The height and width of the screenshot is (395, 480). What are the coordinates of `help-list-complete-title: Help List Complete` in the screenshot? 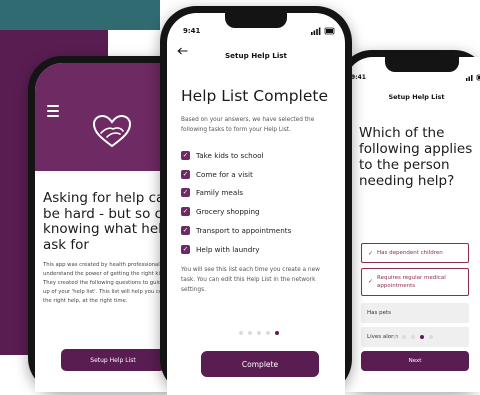 It's located at (254, 96).